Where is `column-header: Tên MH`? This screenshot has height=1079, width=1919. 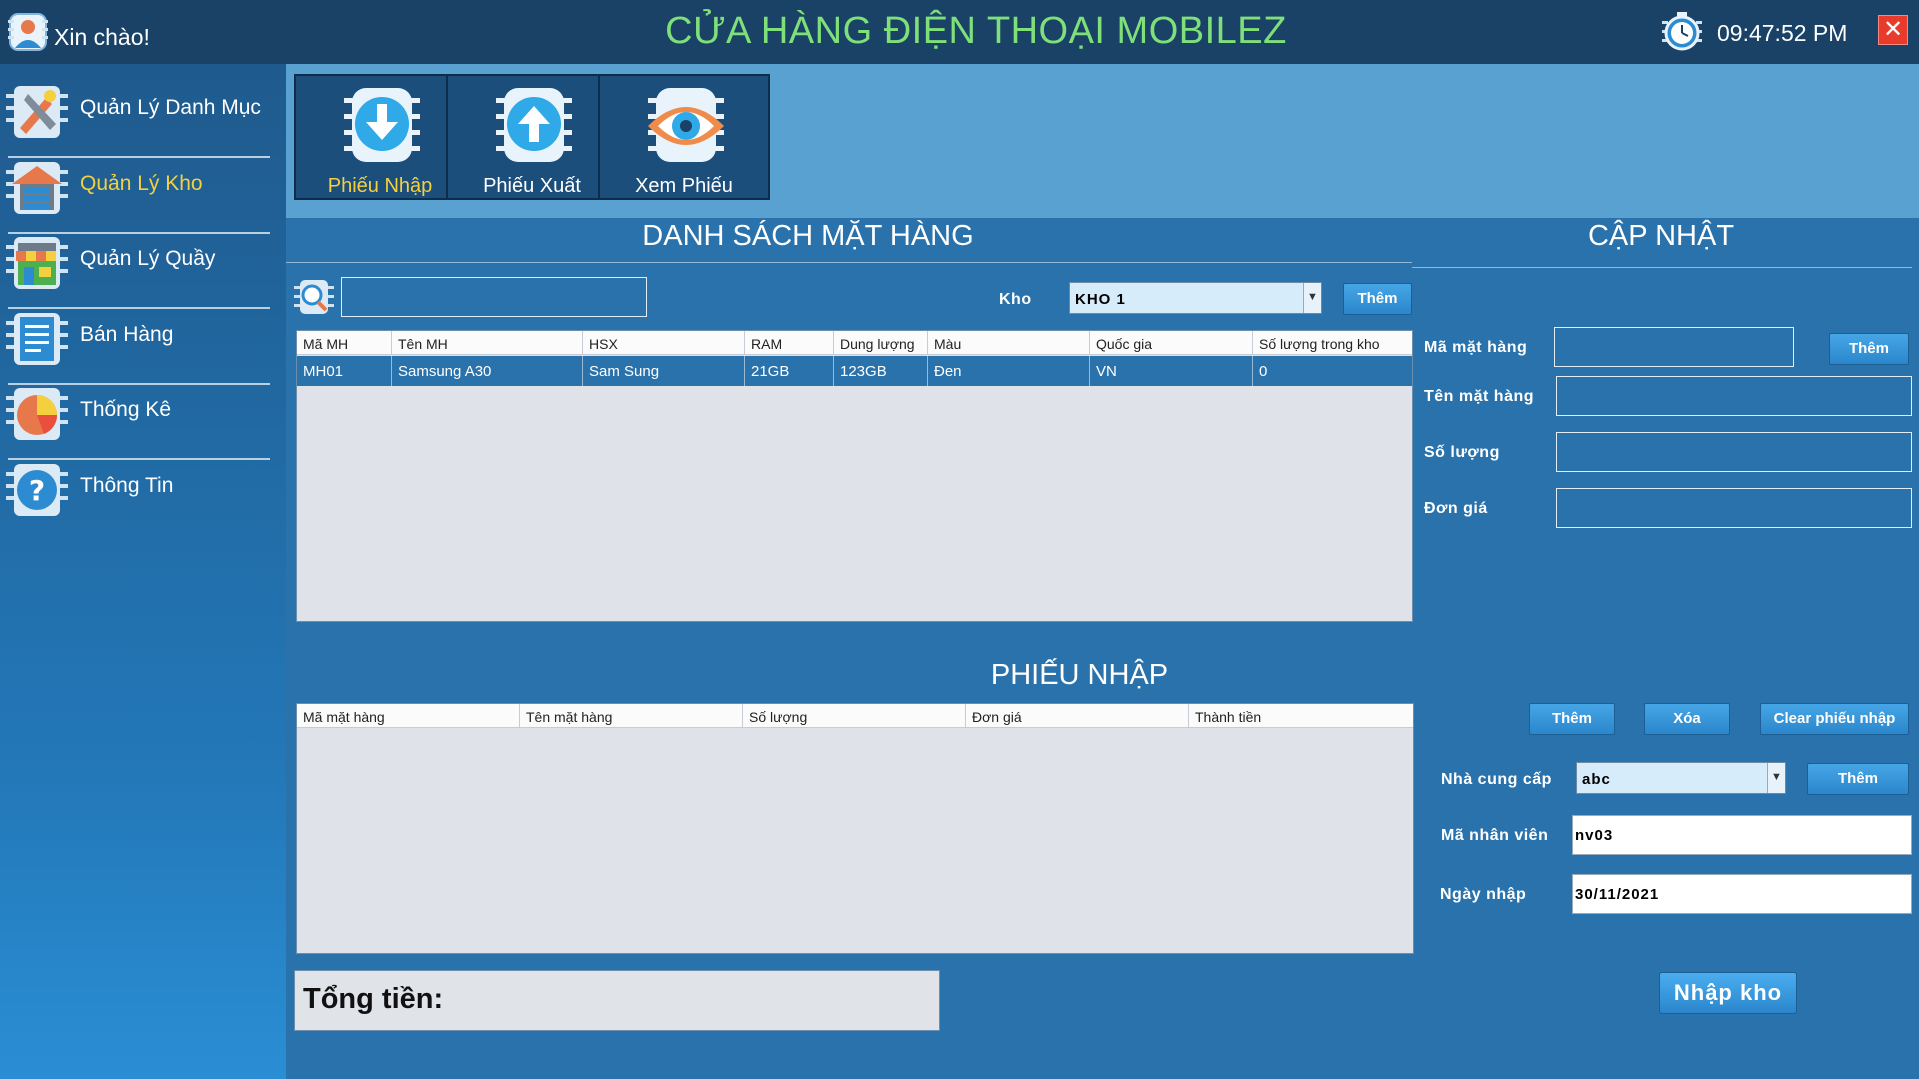
column-header: Tên MH is located at coordinates (487, 343).